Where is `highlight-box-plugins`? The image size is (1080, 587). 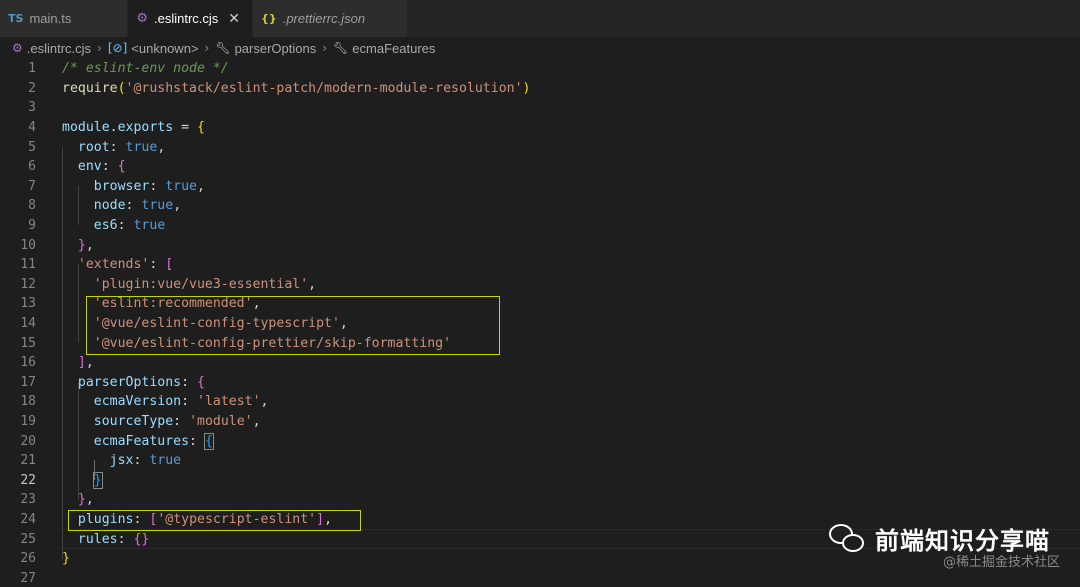
highlight-box-plugins is located at coordinates (214, 520).